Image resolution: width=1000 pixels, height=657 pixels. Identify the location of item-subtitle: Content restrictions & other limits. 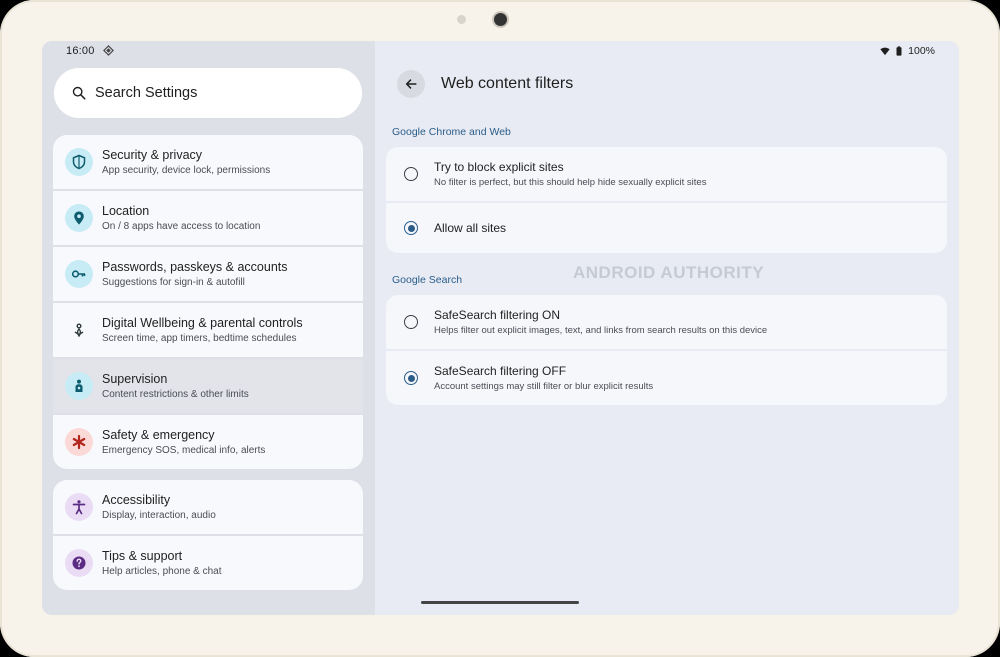
(175, 394).